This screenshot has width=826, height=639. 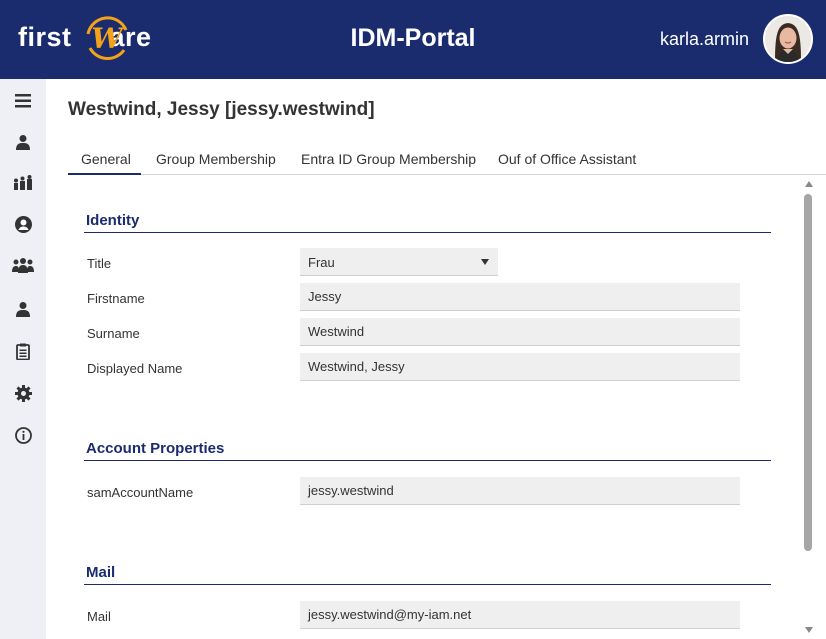 I want to click on scroll-thumb, so click(x=808, y=372).